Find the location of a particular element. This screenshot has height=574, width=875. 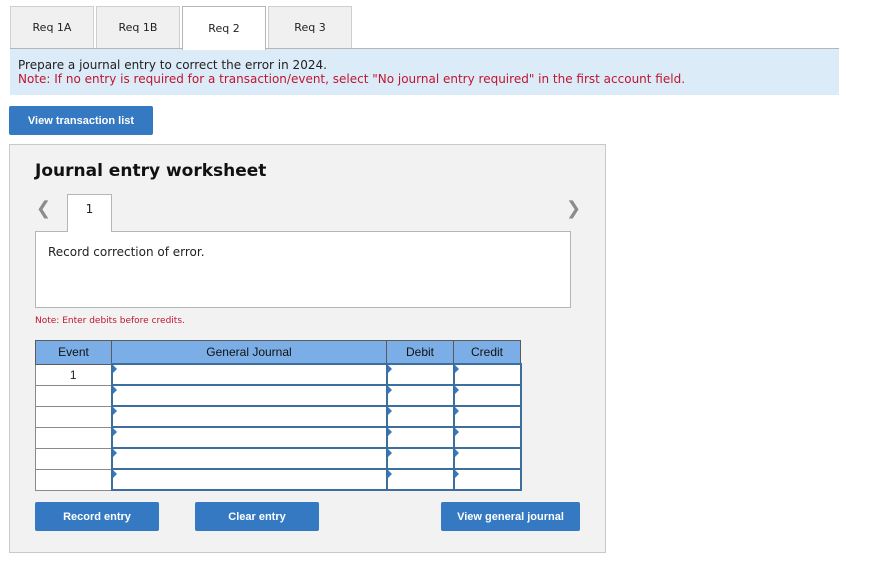

requirement-tabs: Req 1A Req 1B Req 2 Req 3 is located at coordinates (182, 28).